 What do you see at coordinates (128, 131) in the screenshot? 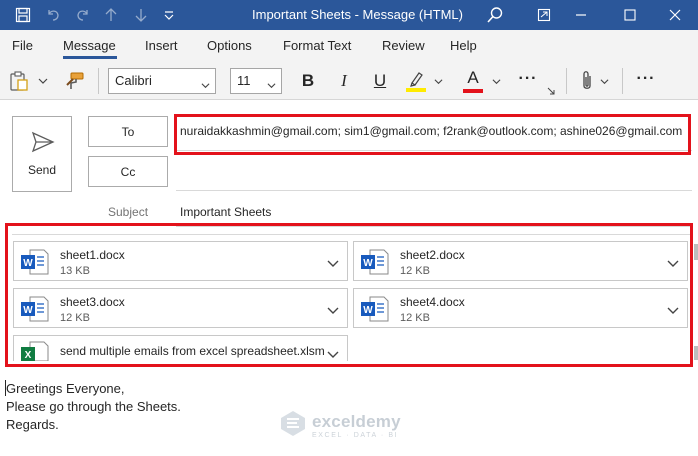
I see `to-button: To` at bounding box center [128, 131].